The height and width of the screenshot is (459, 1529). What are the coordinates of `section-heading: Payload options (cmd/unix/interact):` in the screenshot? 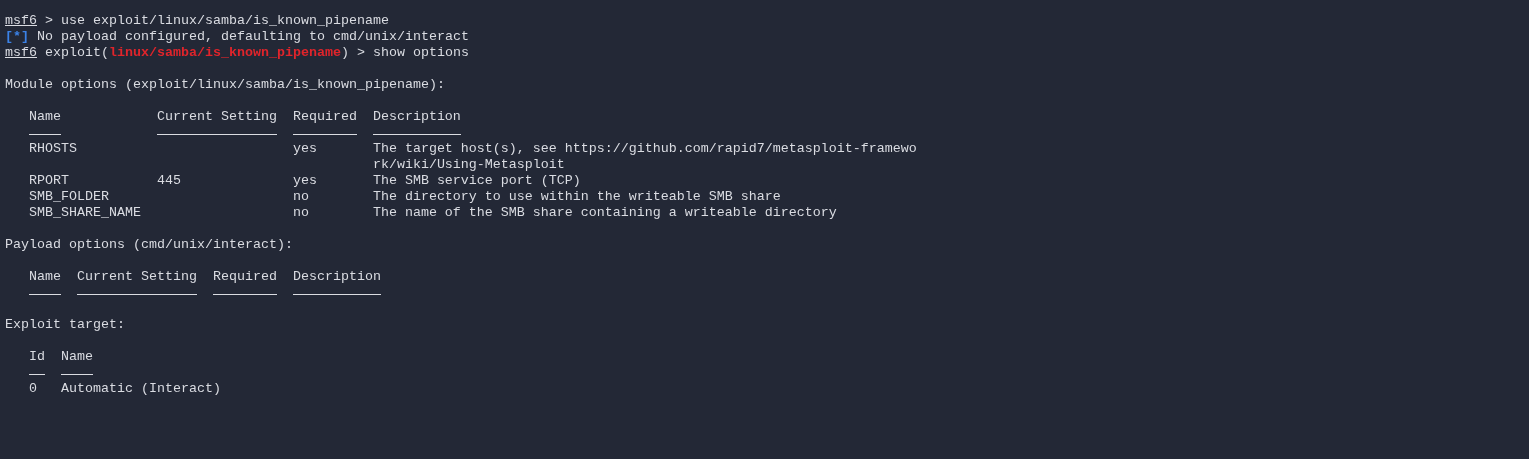 It's located at (149, 244).